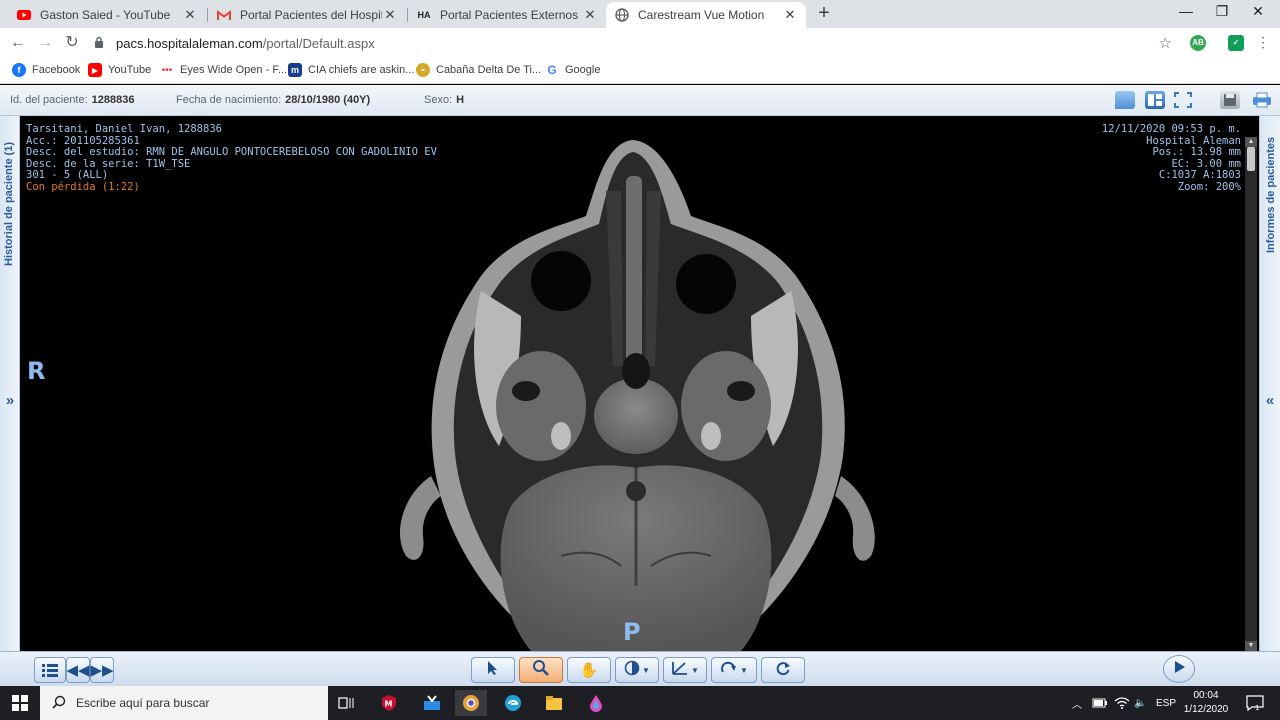  Describe the element at coordinates (1100, 703) in the screenshot. I see `battery-icon` at that location.